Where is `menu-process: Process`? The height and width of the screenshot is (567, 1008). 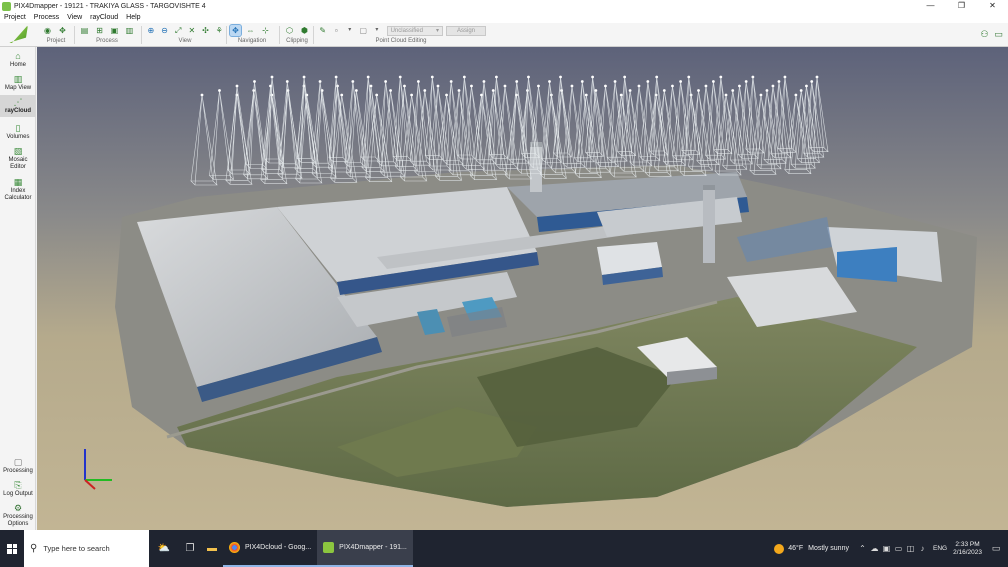 menu-process: Process is located at coordinates (46, 17).